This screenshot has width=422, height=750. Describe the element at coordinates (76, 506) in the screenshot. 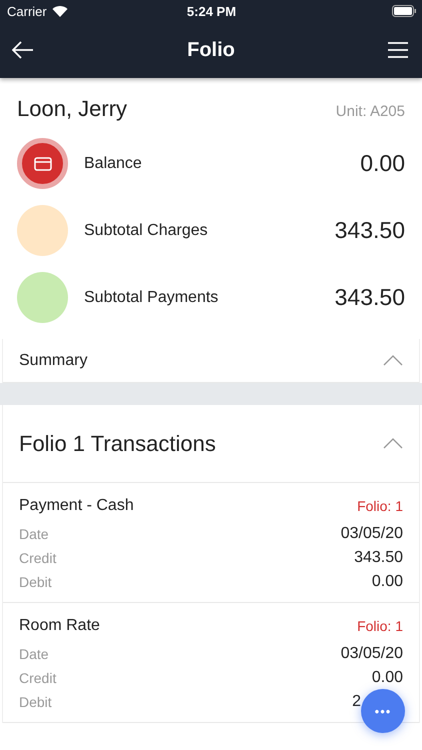

I see `transaction-name: Payment - Cash` at that location.